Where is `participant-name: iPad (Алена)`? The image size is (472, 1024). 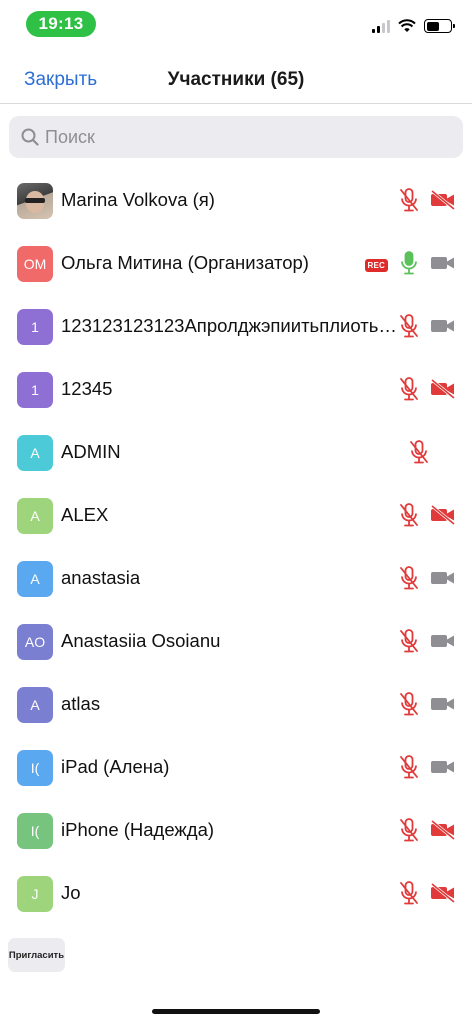 participant-name: iPad (Алена) is located at coordinates (115, 766).